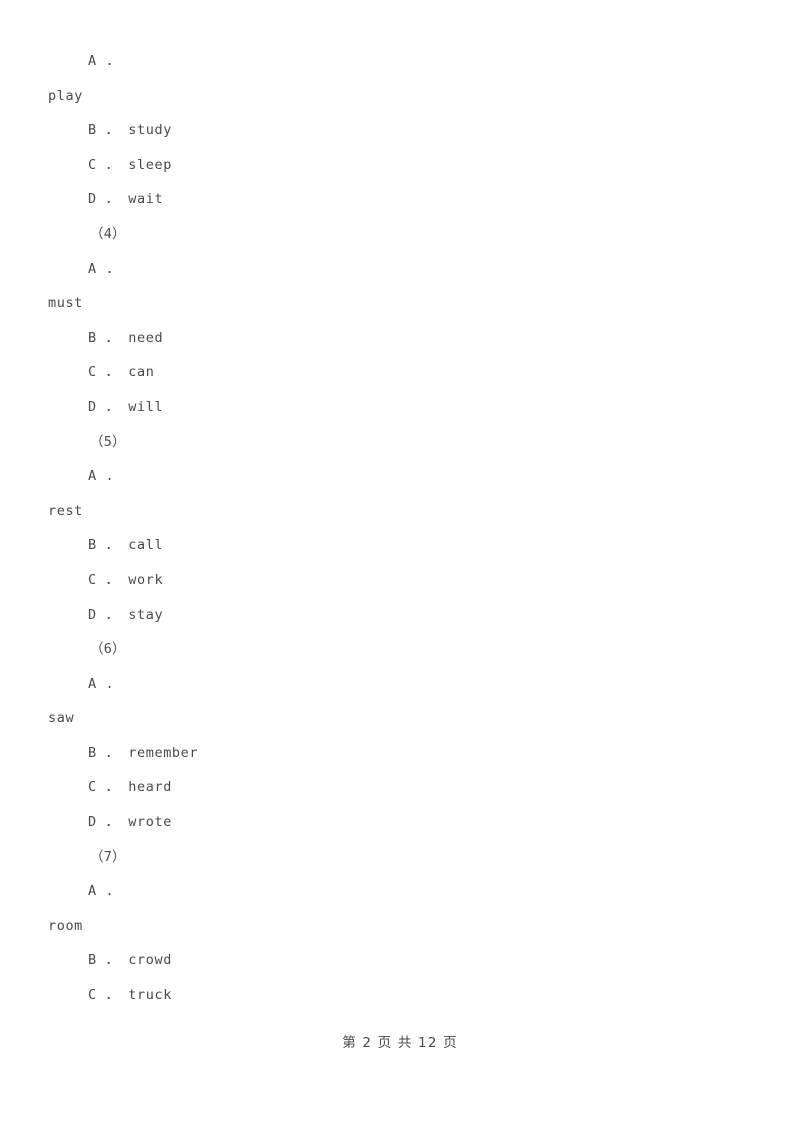 The width and height of the screenshot is (800, 1132). Describe the element at coordinates (65, 510) in the screenshot. I see `option-wrap-line: rest` at that location.